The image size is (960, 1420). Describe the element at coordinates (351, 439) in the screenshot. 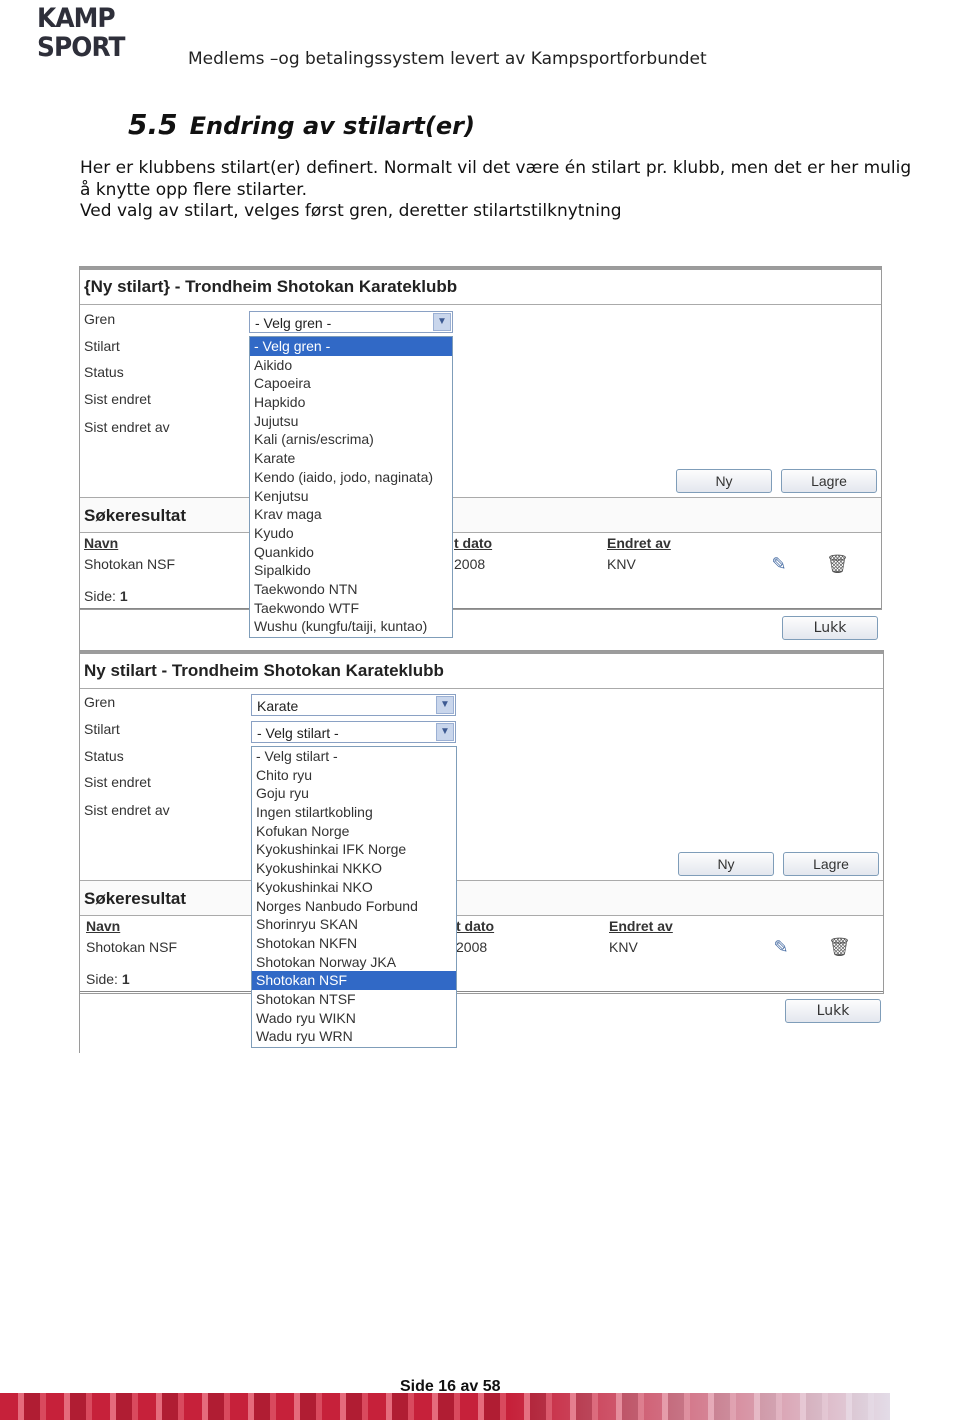

I see `dropdown-option: Kali (arnis/escrima)` at that location.